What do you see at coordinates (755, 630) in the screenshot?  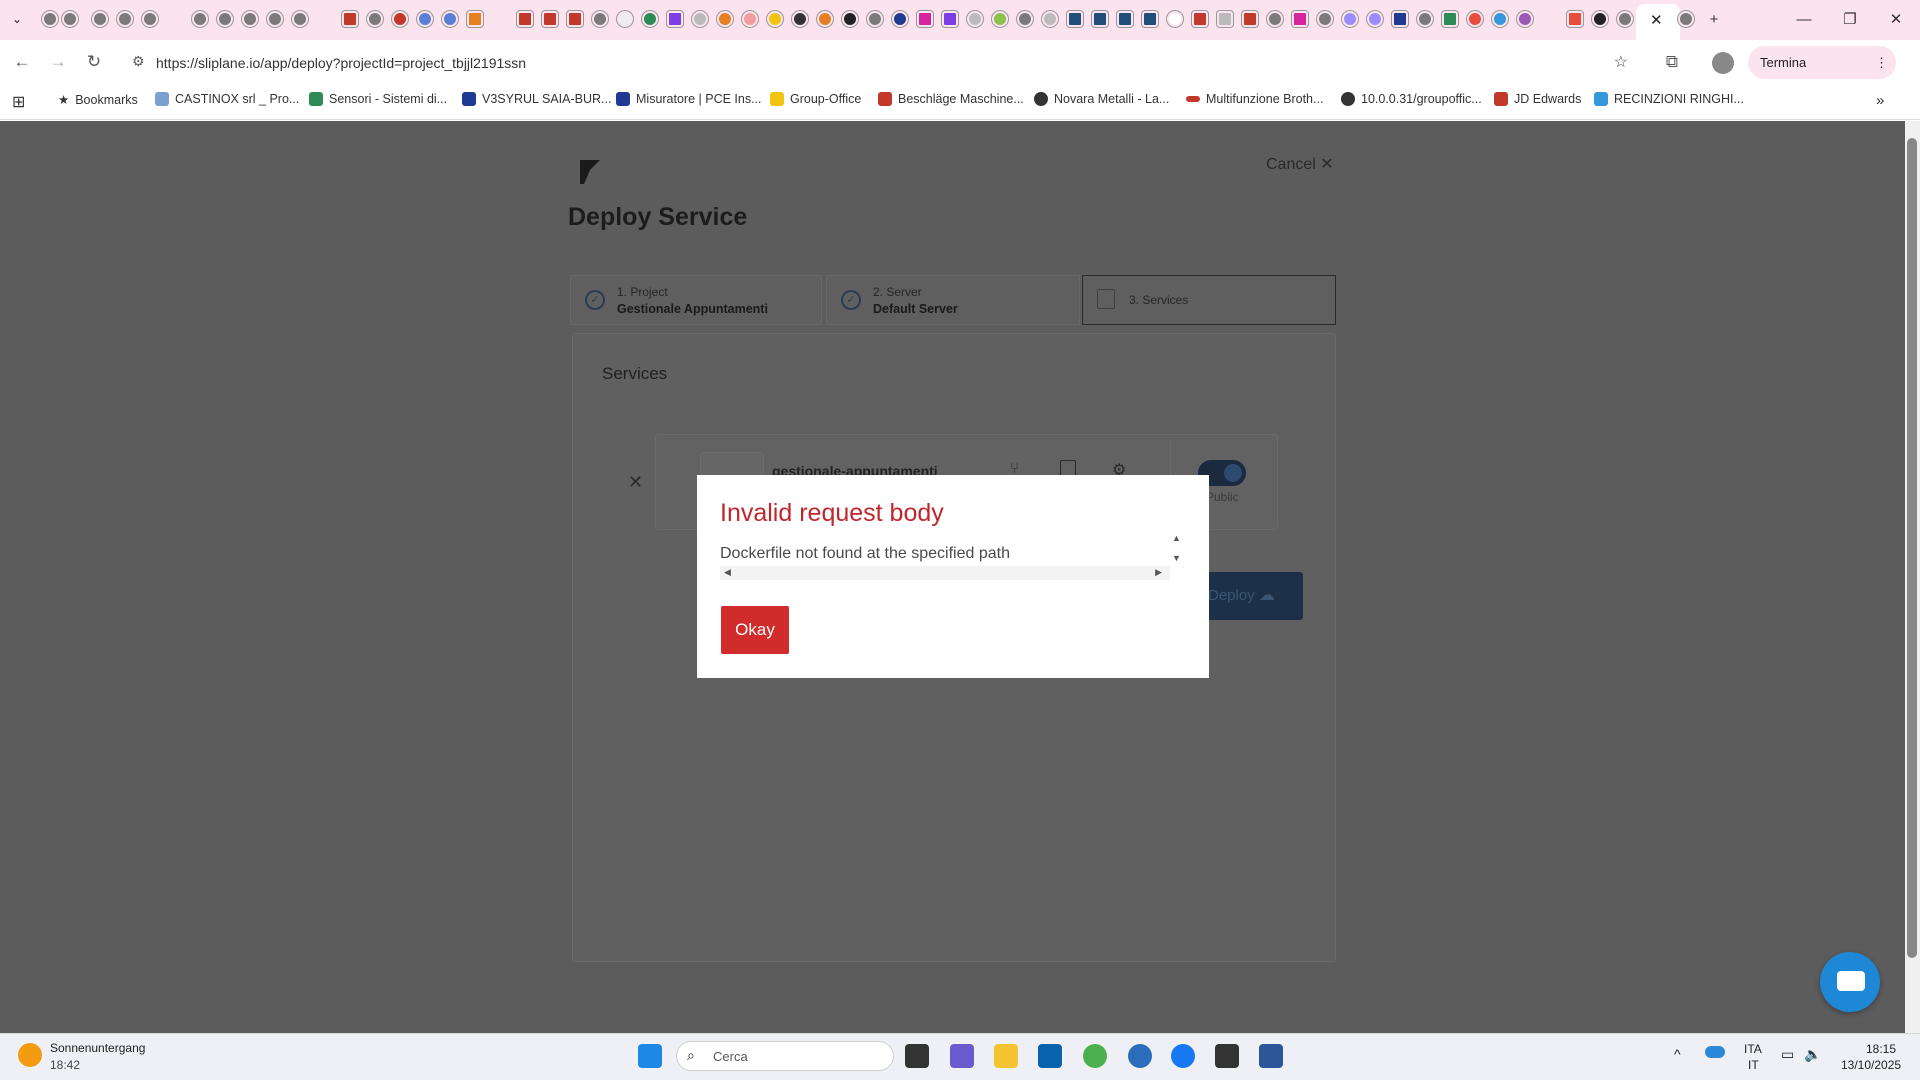 I see `okay-button: Okay` at bounding box center [755, 630].